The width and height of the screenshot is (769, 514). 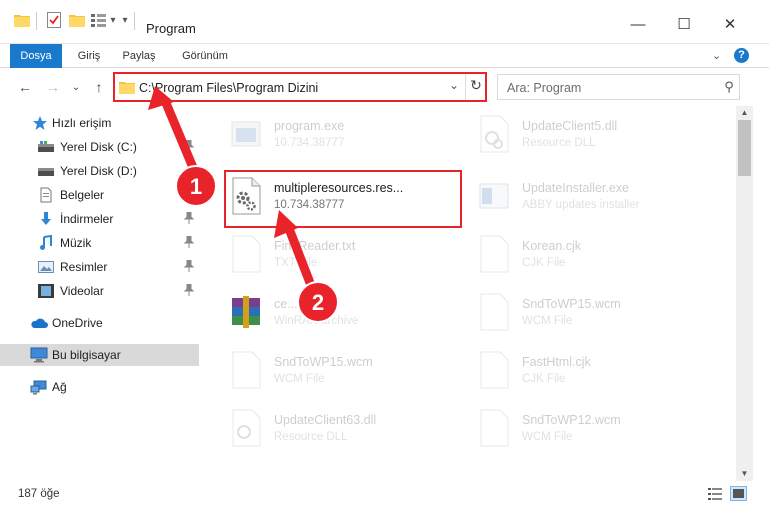 I want to click on close-button: ✕, so click(x=730, y=24).